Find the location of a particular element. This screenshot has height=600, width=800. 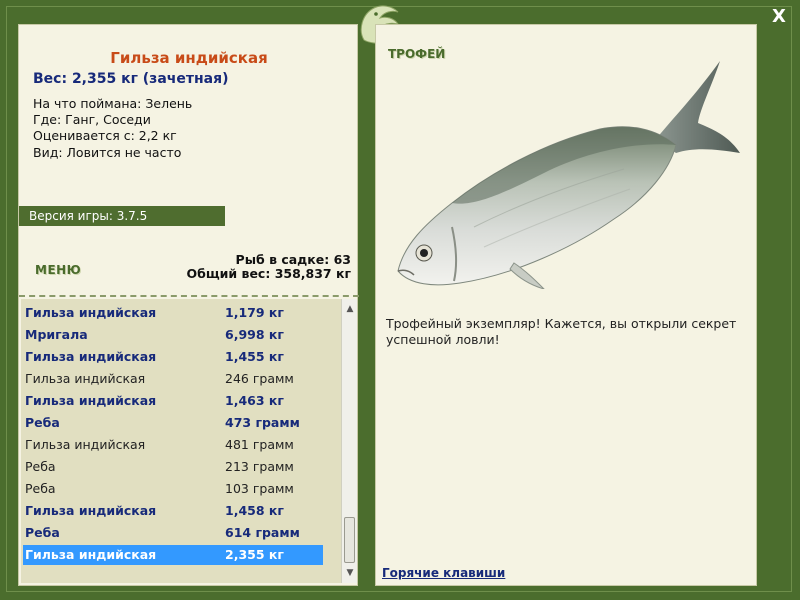

list-item-selected: Гильза индийская 2,355 кг is located at coordinates (173, 555).